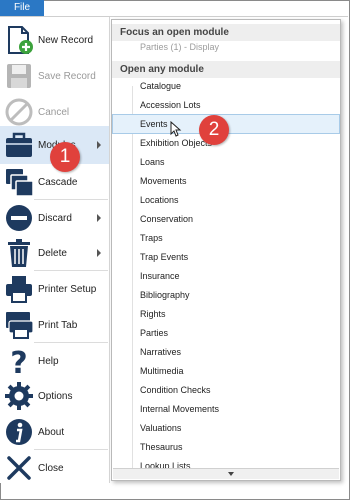  I want to click on about-button: About, so click(54, 432).